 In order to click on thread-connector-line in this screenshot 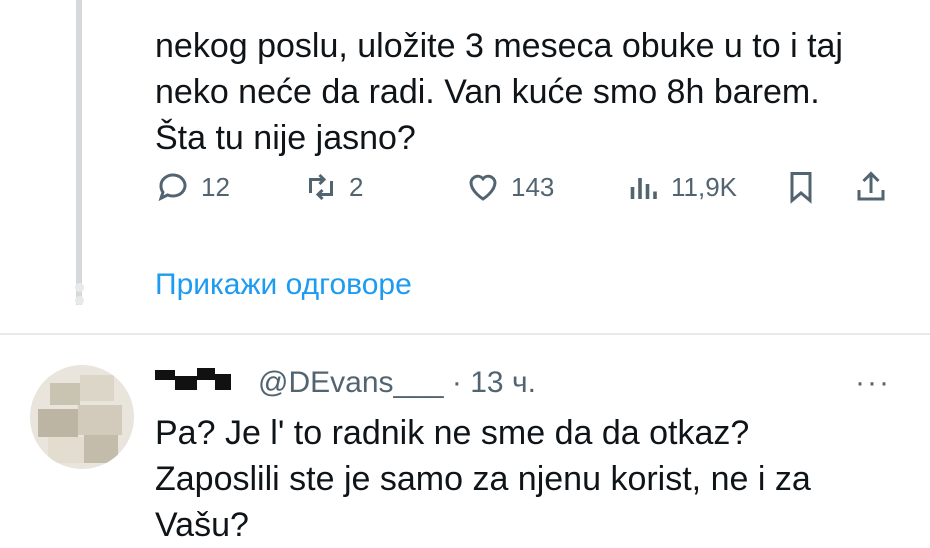, I will do `click(79, 152)`.